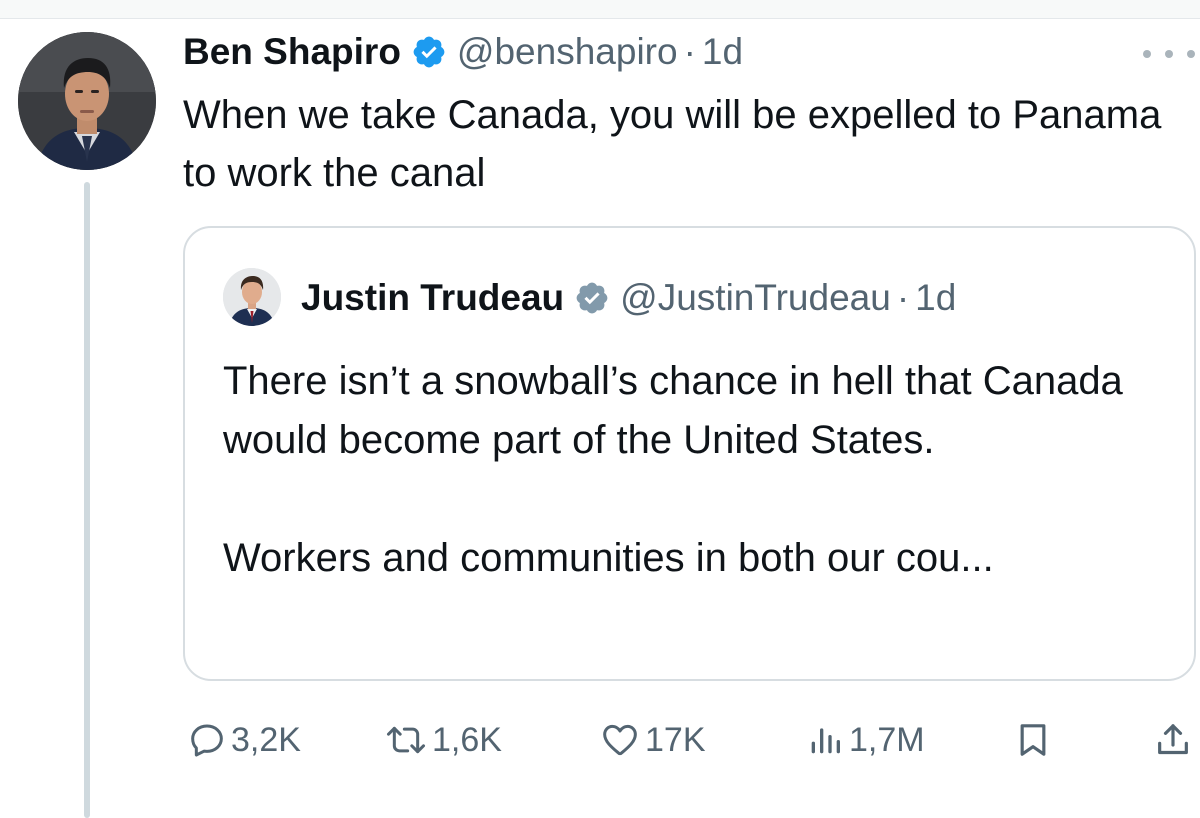 Image resolution: width=1200 pixels, height=818 pixels. I want to click on share-icon, so click(1173, 740).